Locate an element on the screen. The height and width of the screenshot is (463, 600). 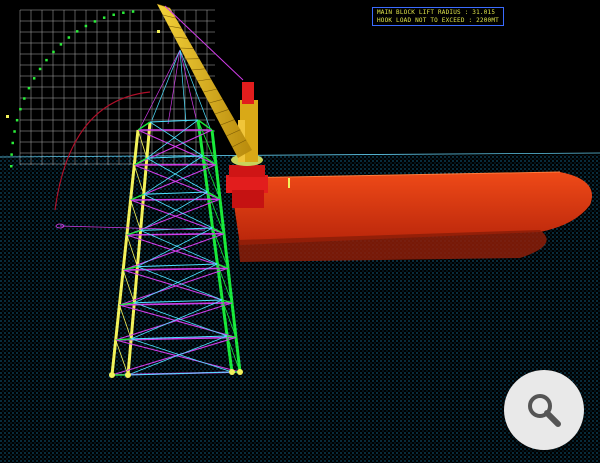
hook-load-label: HOOK LOAD NOT TO EXCEED : 2200MT is located at coordinates (438, 20).